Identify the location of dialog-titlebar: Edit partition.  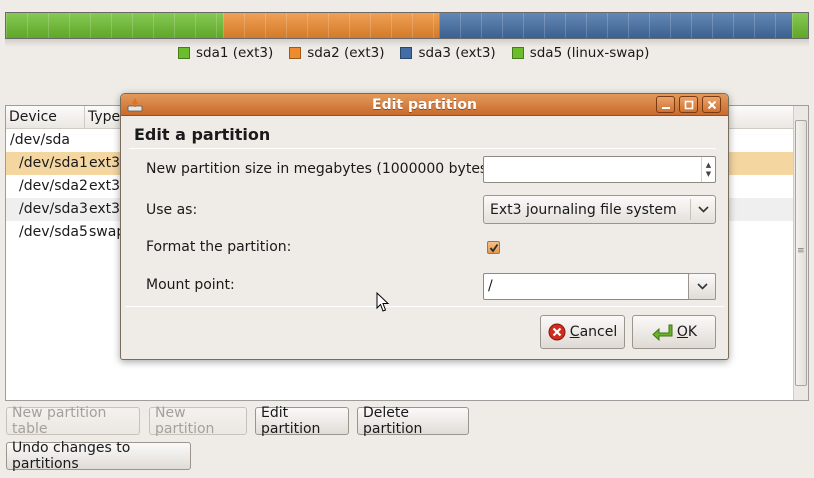
(424, 105).